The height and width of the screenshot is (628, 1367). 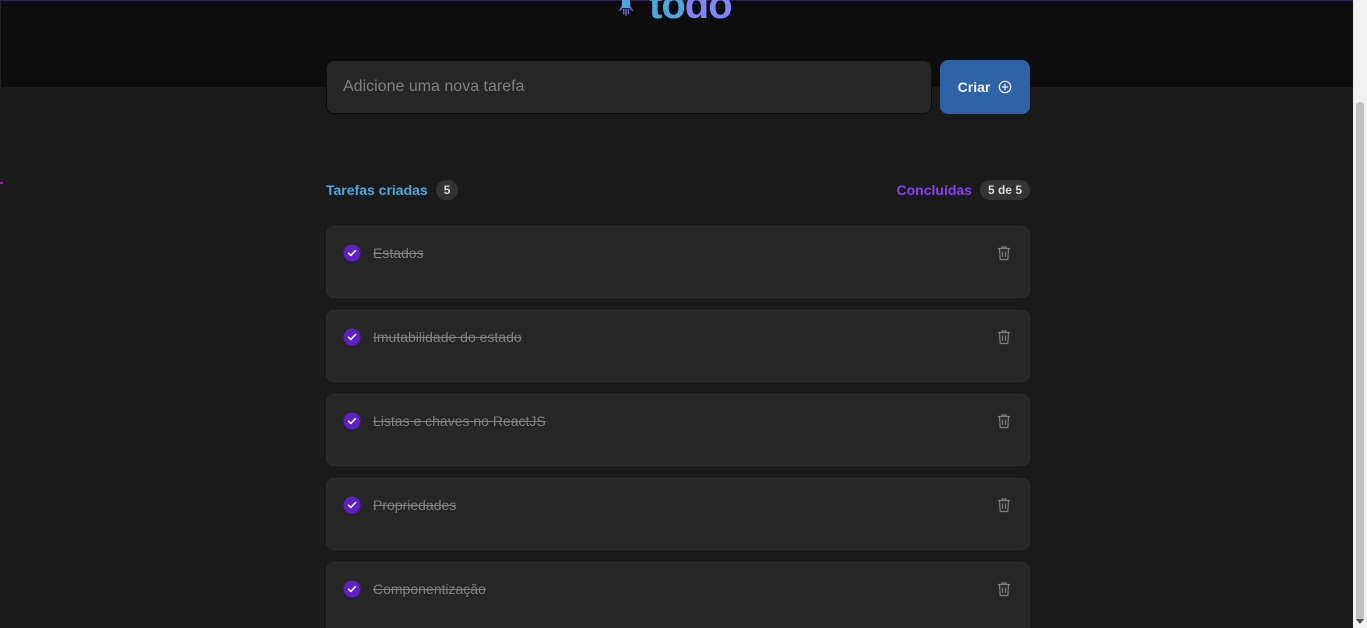 I want to click on task-item: Listas e chaves no ReactJS, so click(x=678, y=430).